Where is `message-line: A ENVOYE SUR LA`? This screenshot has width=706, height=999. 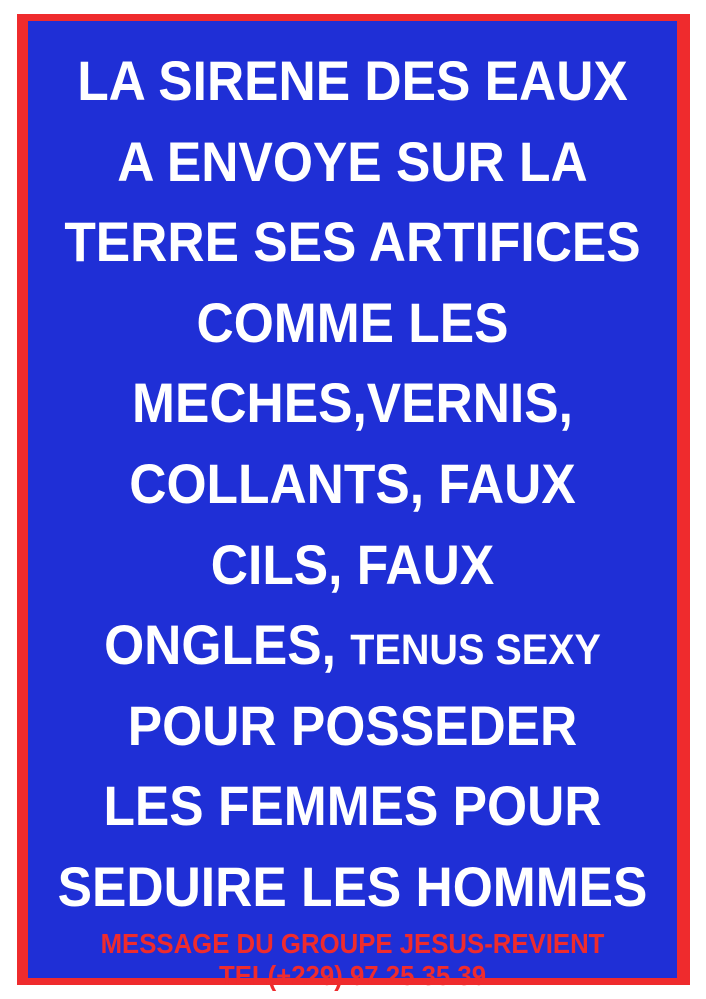
message-line: A ENVOYE SUR LA is located at coordinates (352, 161).